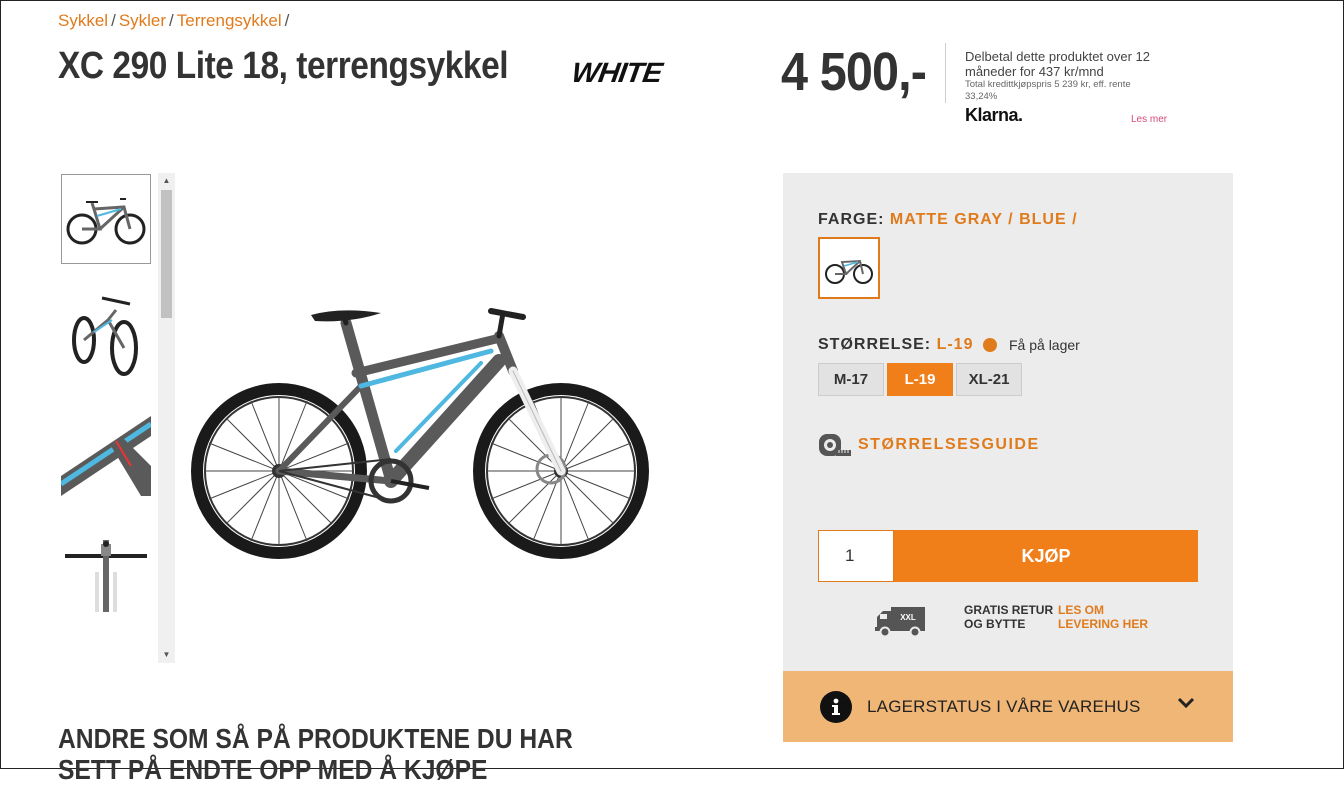 Image resolution: width=1344 pixels, height=785 pixels. I want to click on bike-side-thumbnail, so click(106, 221).